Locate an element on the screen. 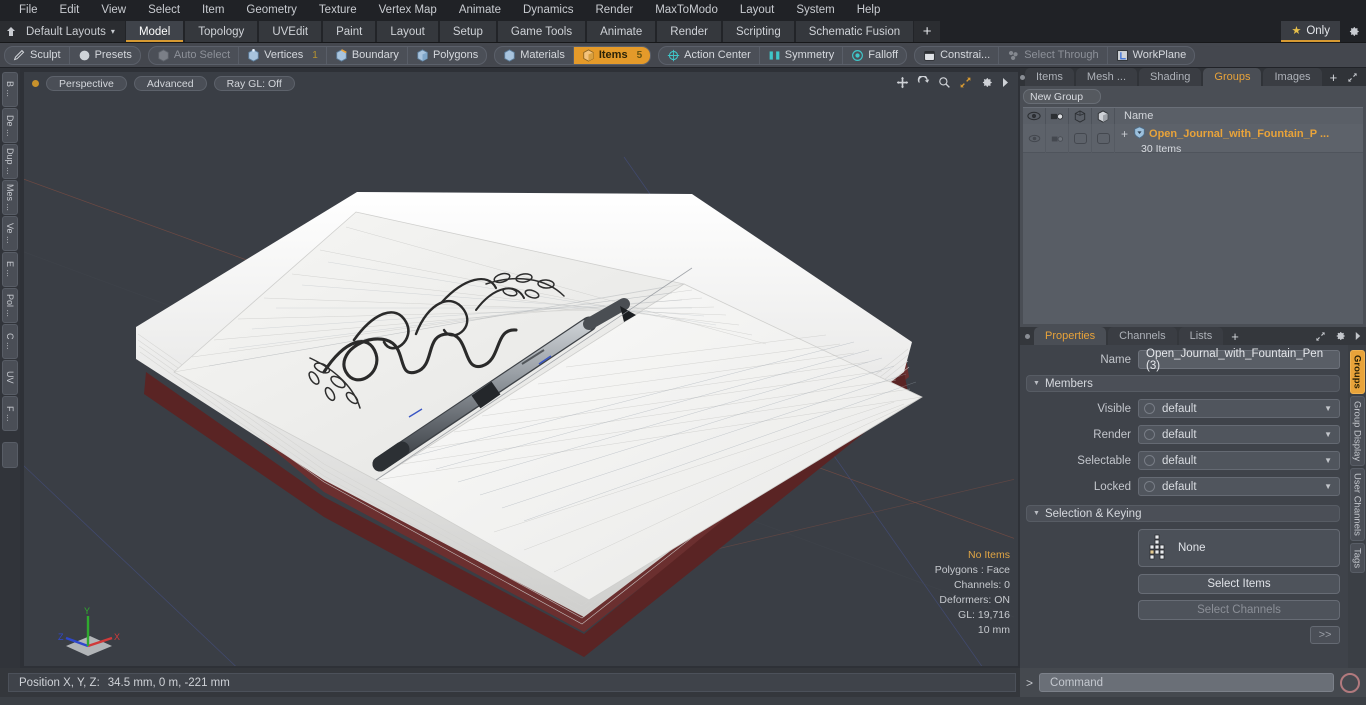 This screenshot has width=1366, height=705. viewport-perspective-button: Perspective is located at coordinates (86, 83).